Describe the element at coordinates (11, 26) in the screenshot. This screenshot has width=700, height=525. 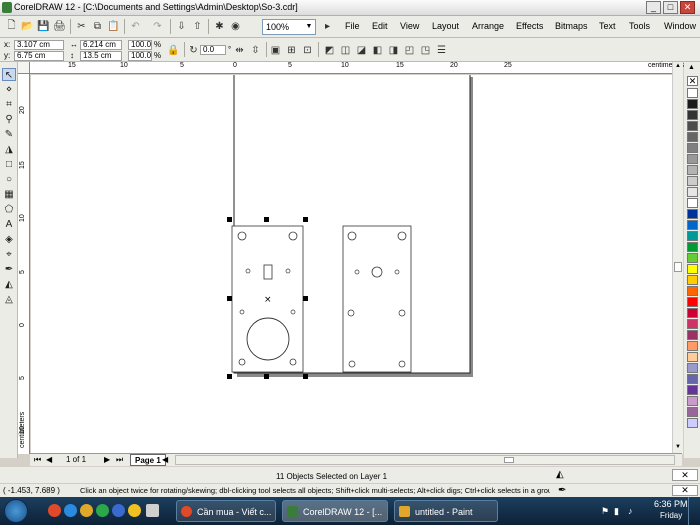
I see `new-document-icon: 🗋` at that location.